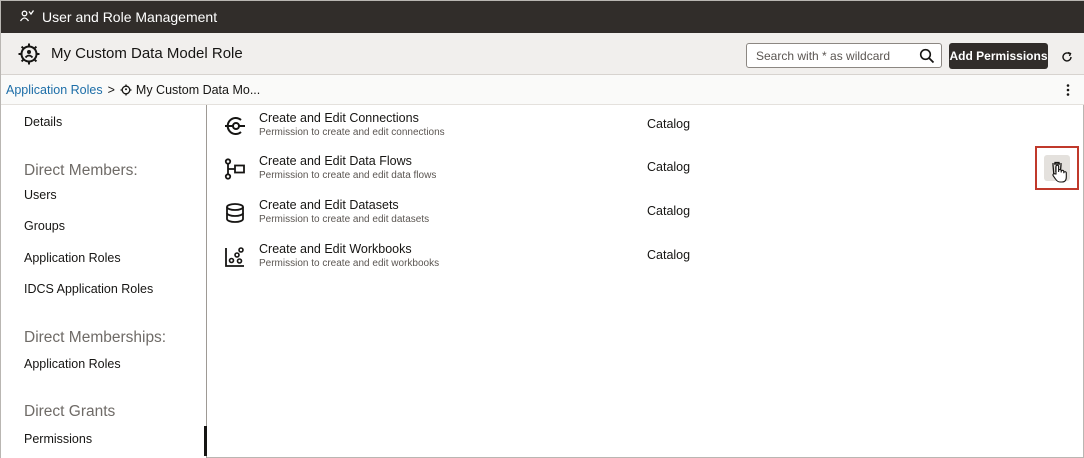 This screenshot has width=1084, height=458. I want to click on sidebar-item-idcs-application-roles: IDCS Application Roles, so click(88, 289).